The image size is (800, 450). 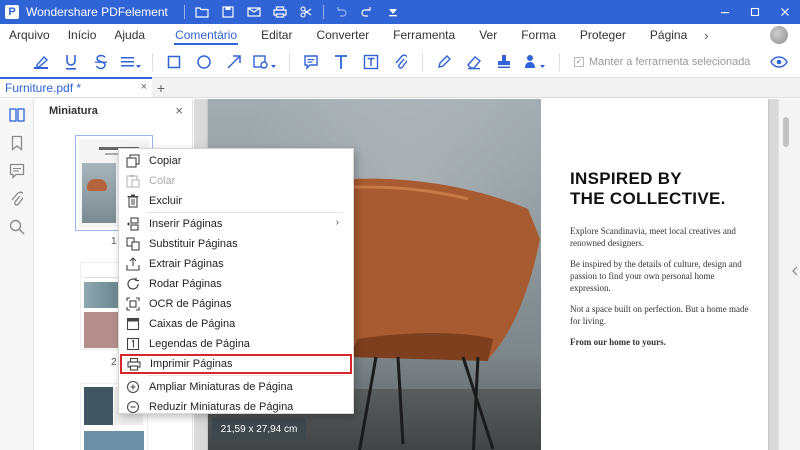 What do you see at coordinates (174, 62) in the screenshot?
I see `rectangle-icon` at bounding box center [174, 62].